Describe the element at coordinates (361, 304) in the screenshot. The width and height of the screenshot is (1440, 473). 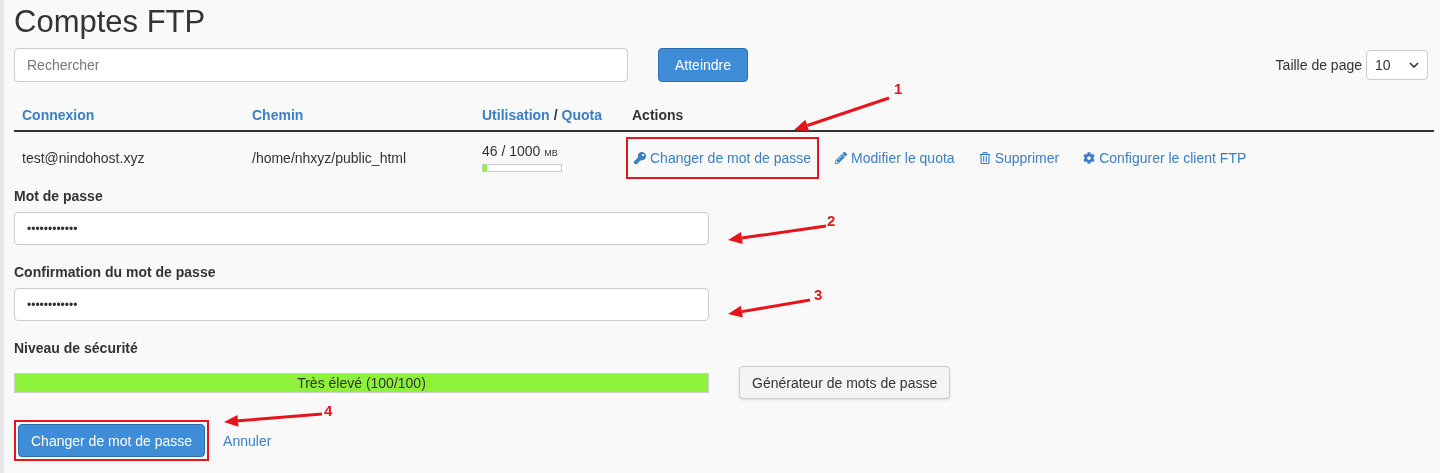
I see `password-confirm-field: ••••••••••••` at that location.